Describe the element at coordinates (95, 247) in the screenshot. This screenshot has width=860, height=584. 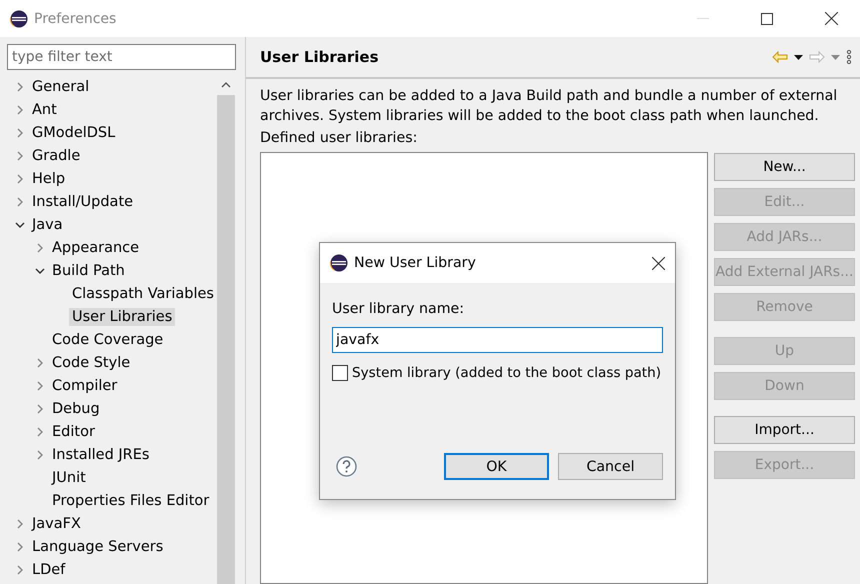
I see `tree-item: Appearance` at that location.